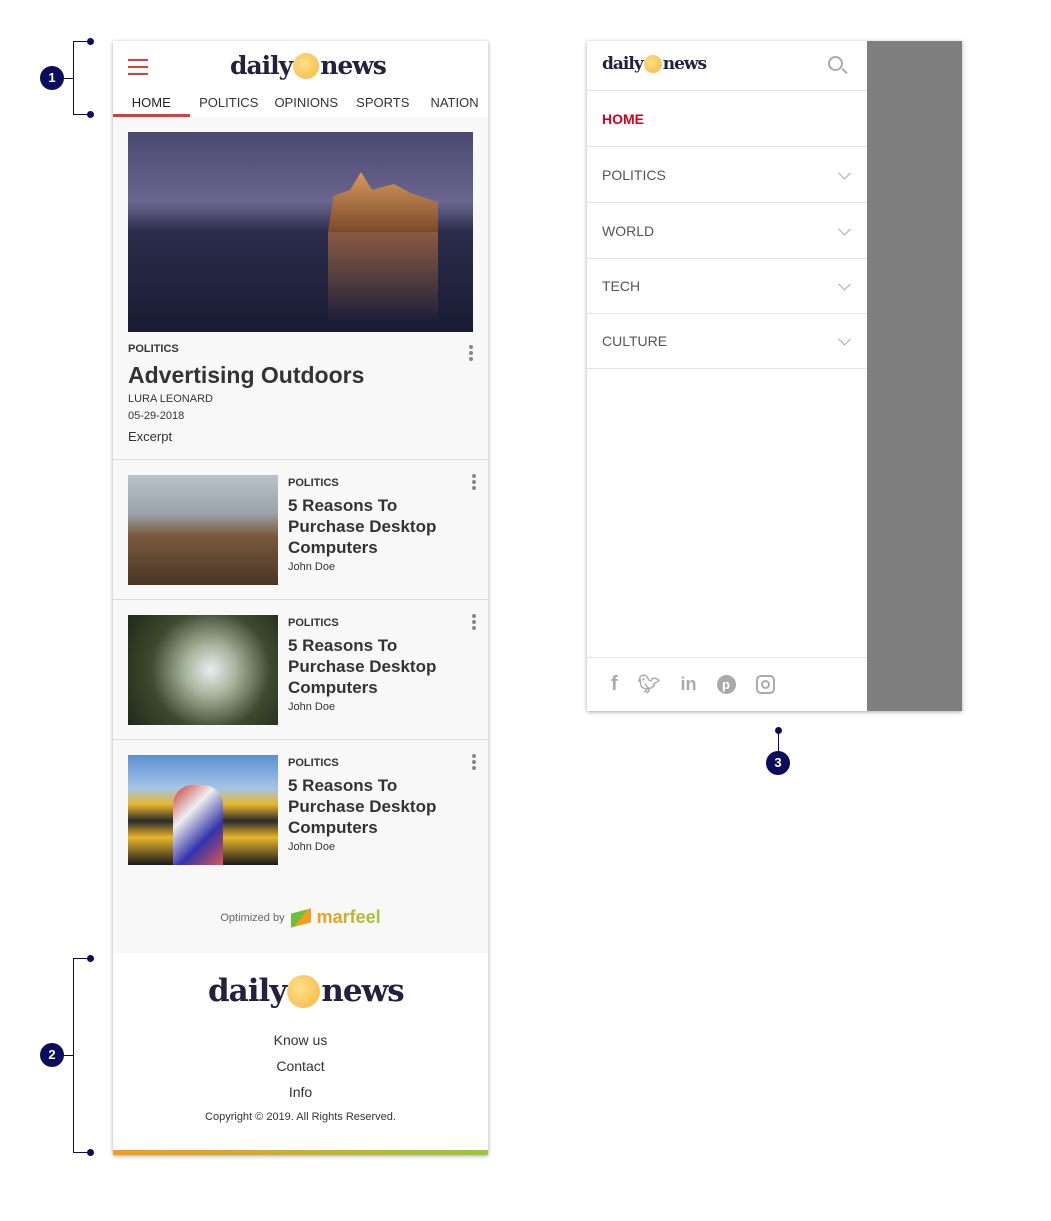 This screenshot has height=1221, width=1051. What do you see at coordinates (300, 232) in the screenshot?
I see `hero-image` at bounding box center [300, 232].